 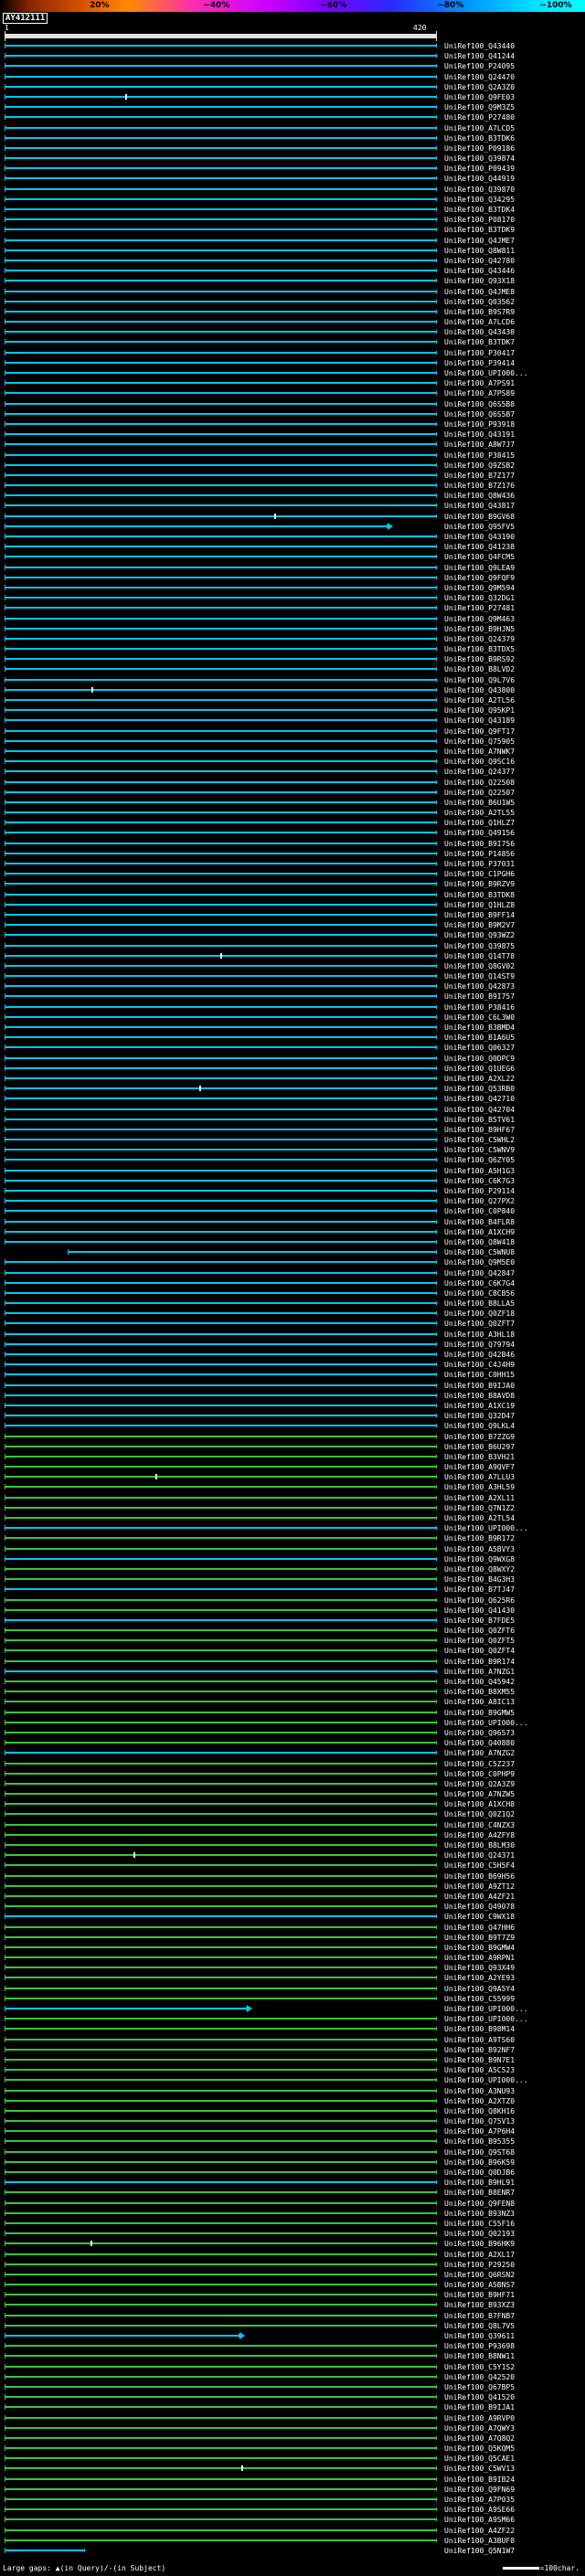 What do you see at coordinates (480, 1038) in the screenshot?
I see `hit-label: UniRef100_B1A6U5` at bounding box center [480, 1038].